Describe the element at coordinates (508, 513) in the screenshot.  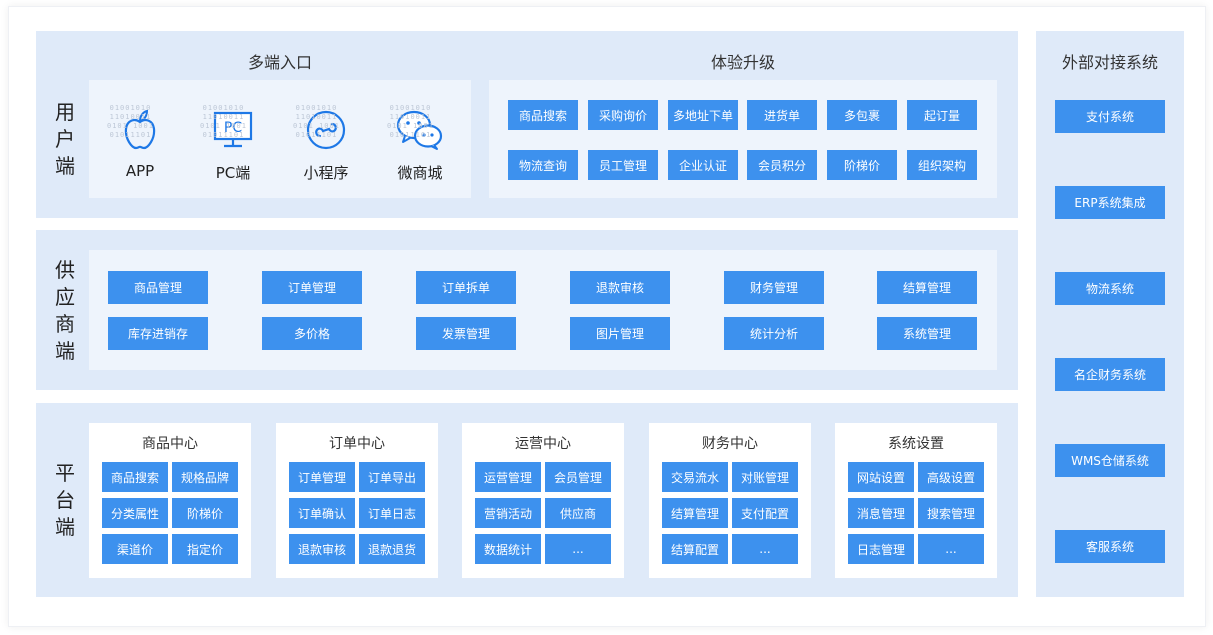
I see `plat-marketing: 营销活动` at that location.